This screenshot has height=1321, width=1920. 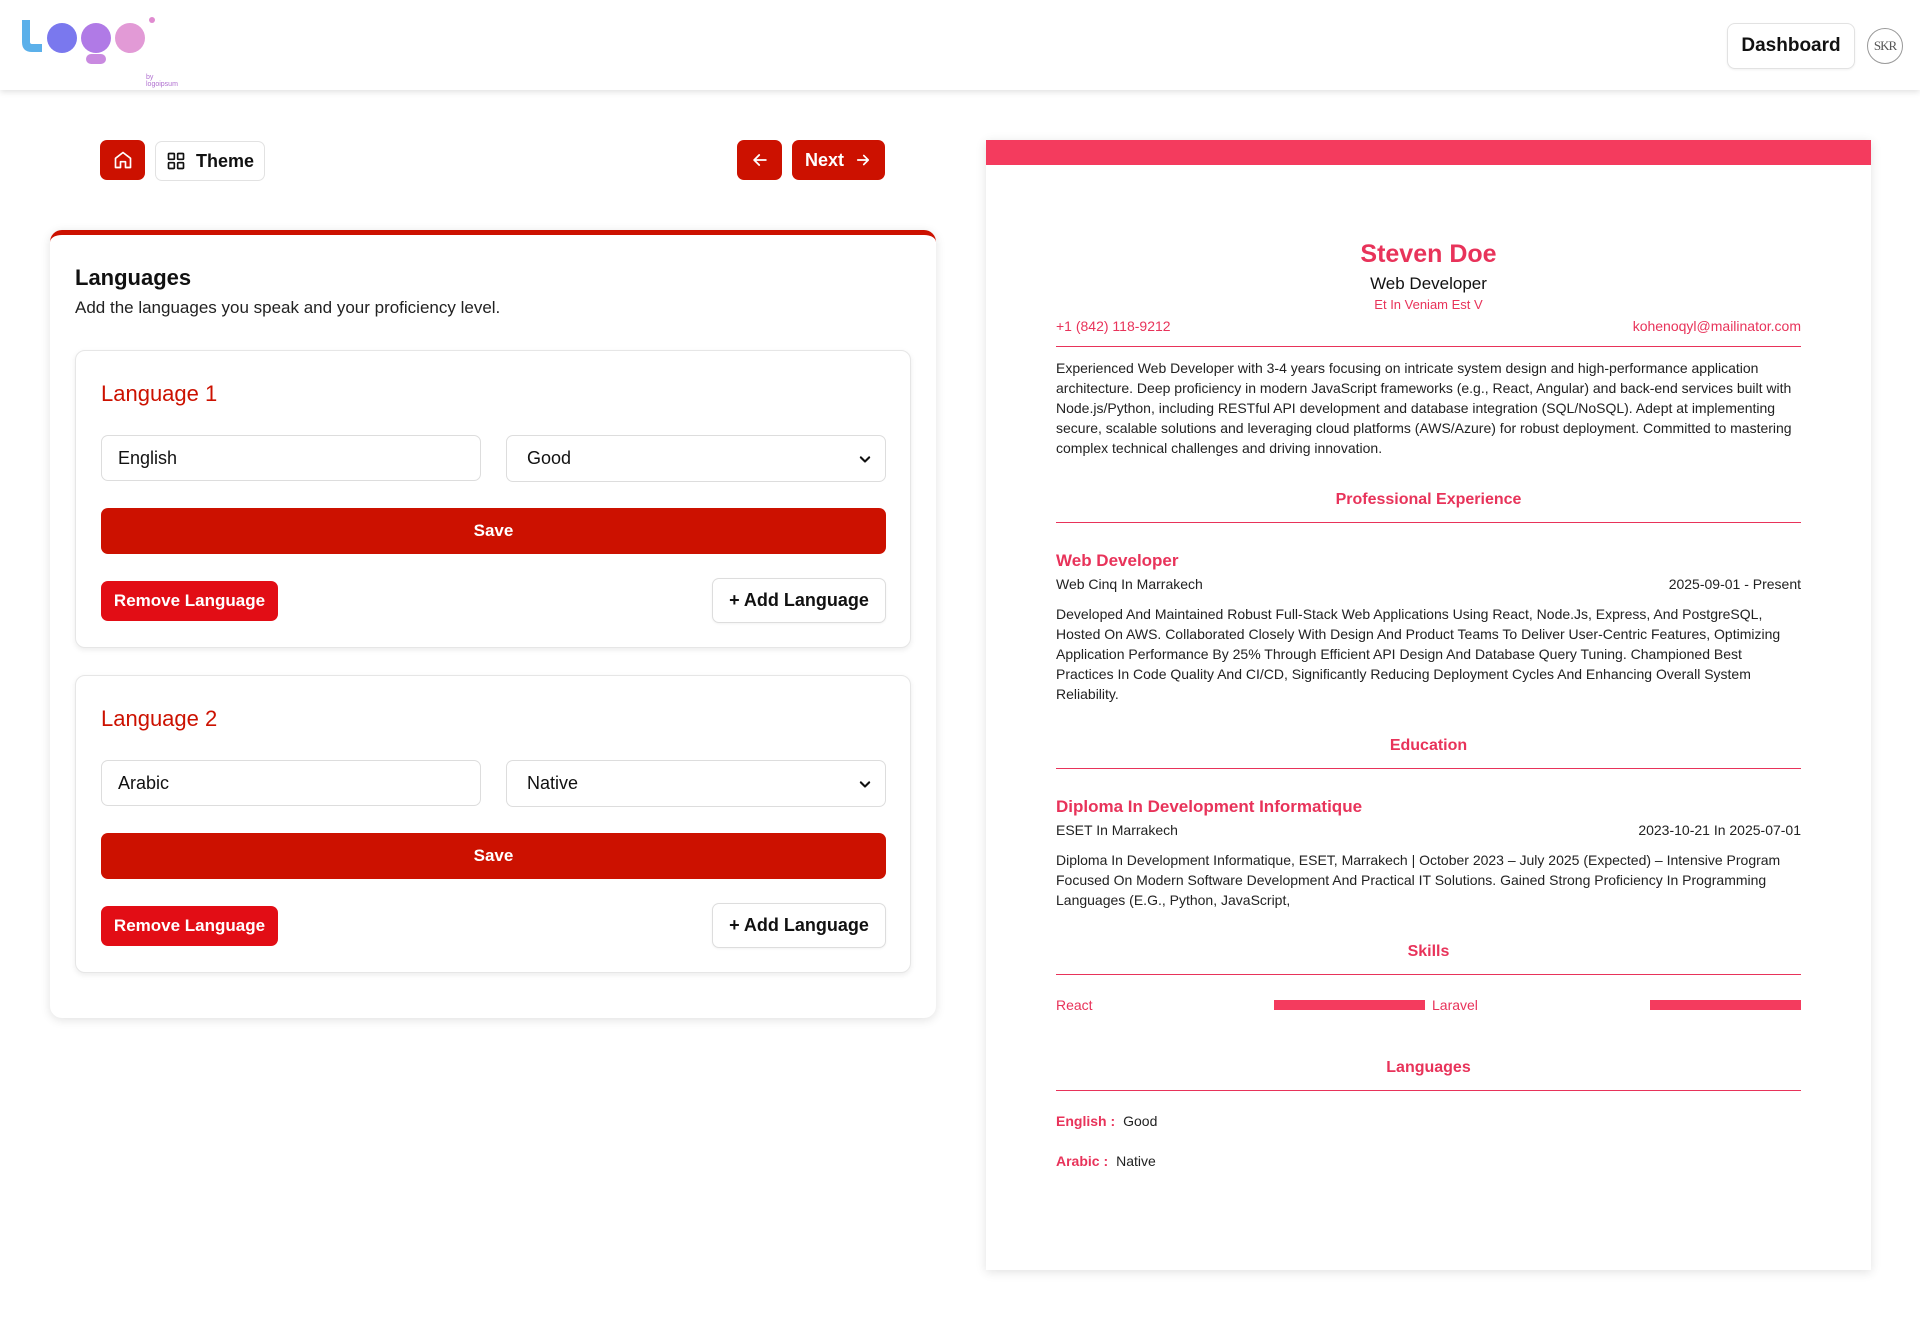 What do you see at coordinates (159, 393) in the screenshot?
I see `language-card-heading: Language 1` at bounding box center [159, 393].